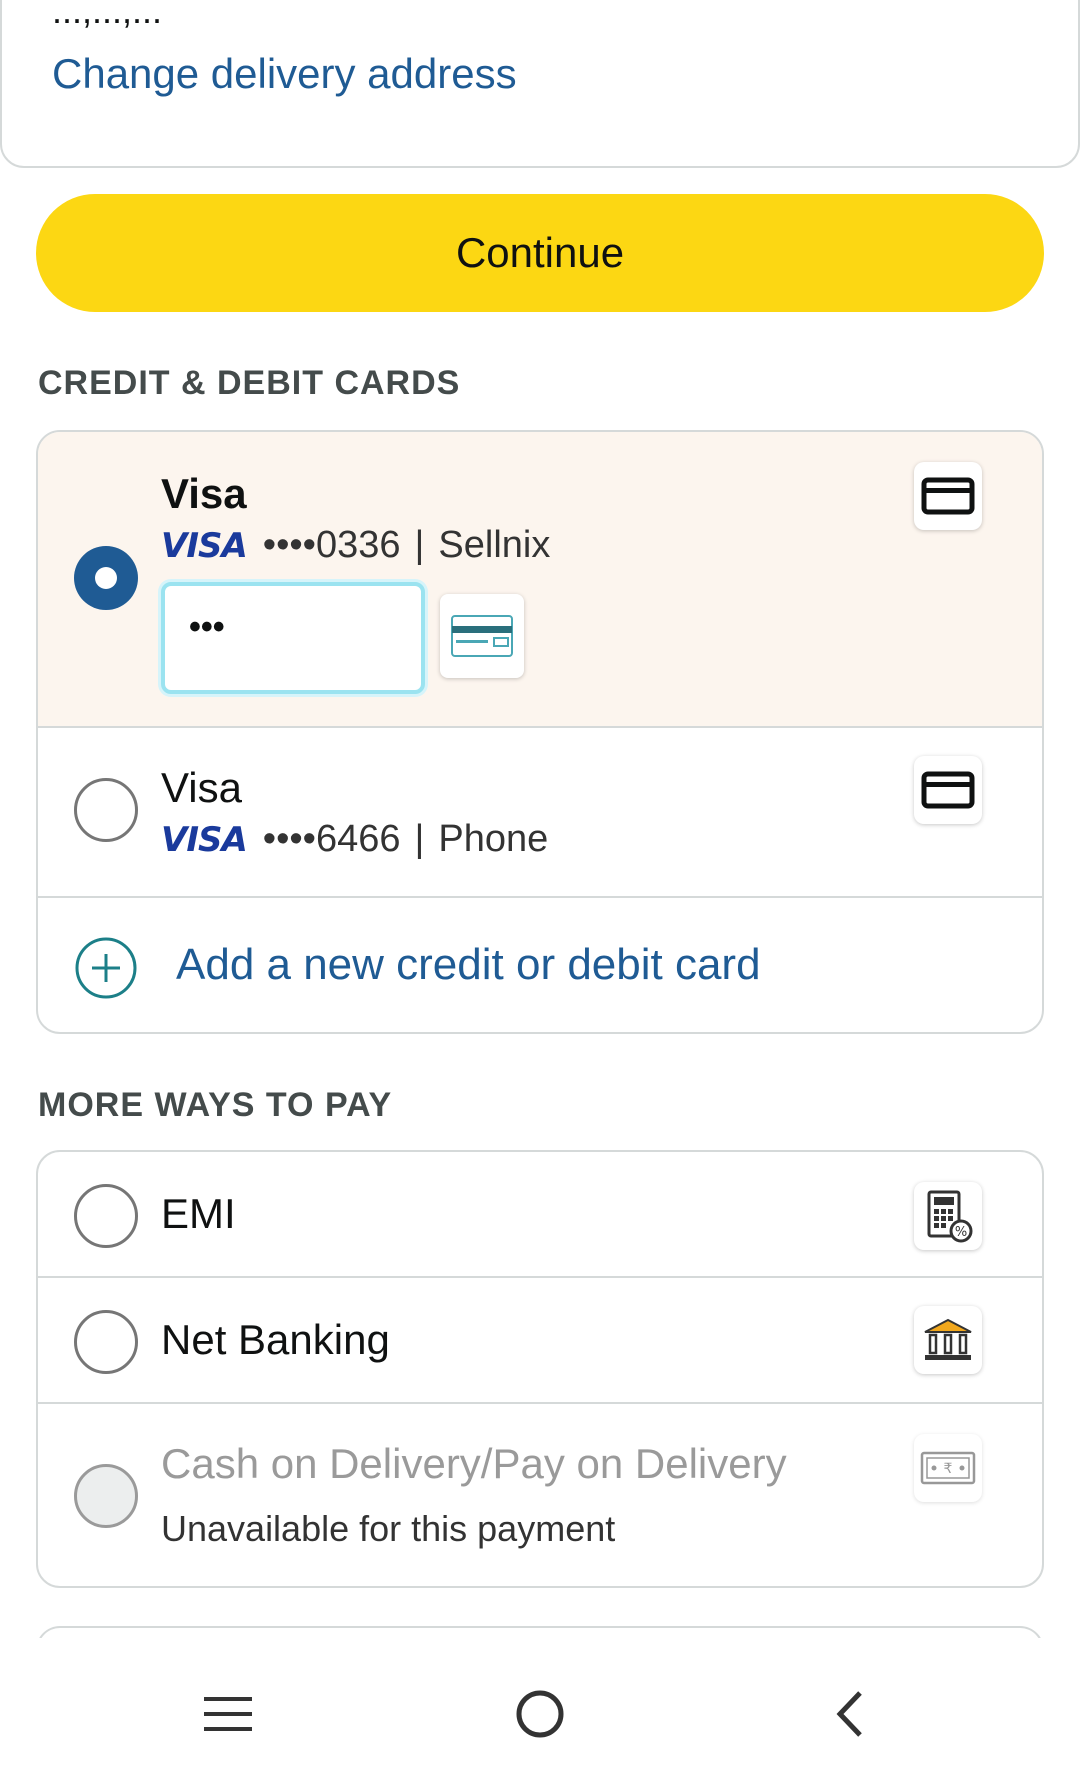 Image resolution: width=1080 pixels, height=1770 pixels. Describe the element at coordinates (482, 636) in the screenshot. I see `cvv-card-icon` at that location.